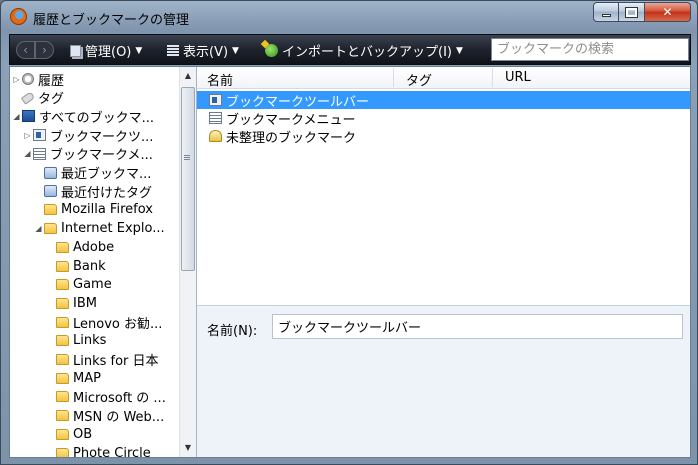 The image size is (698, 465). I want to click on tree-item: MAP, so click(73, 378).